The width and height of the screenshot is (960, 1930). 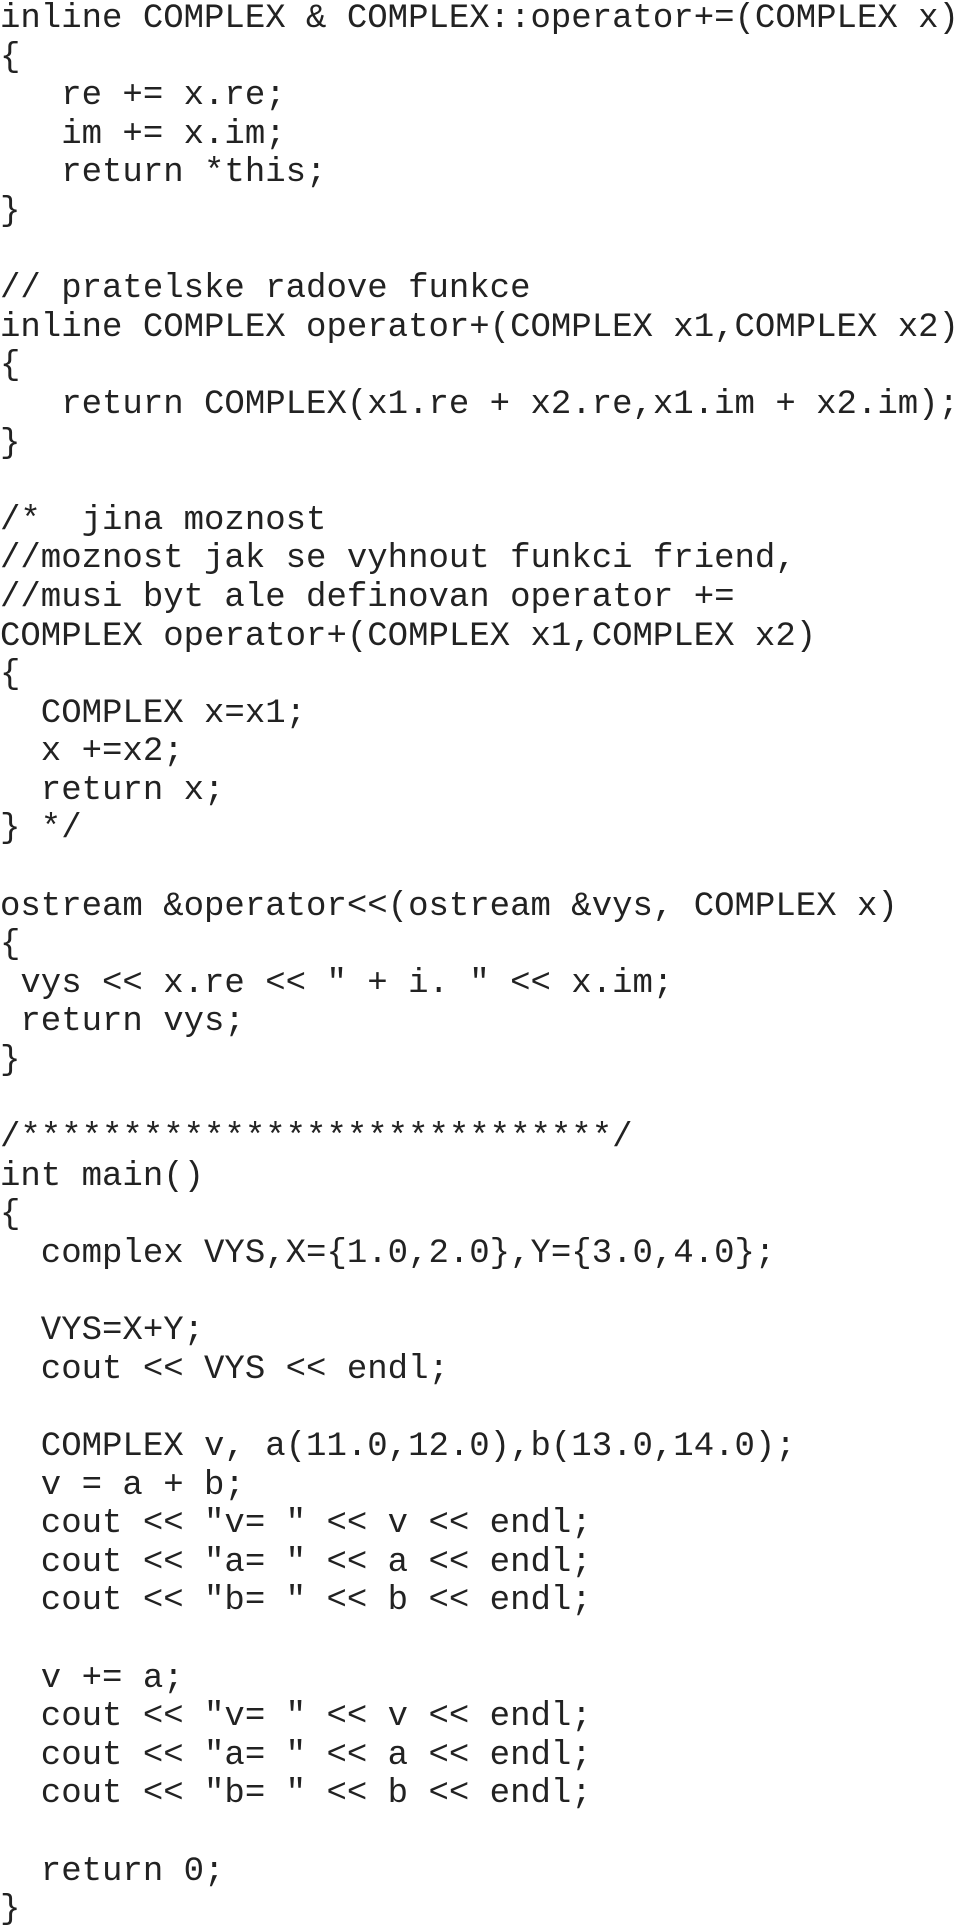 What do you see at coordinates (92, 1678) in the screenshot?
I see `code-line: v += a;` at bounding box center [92, 1678].